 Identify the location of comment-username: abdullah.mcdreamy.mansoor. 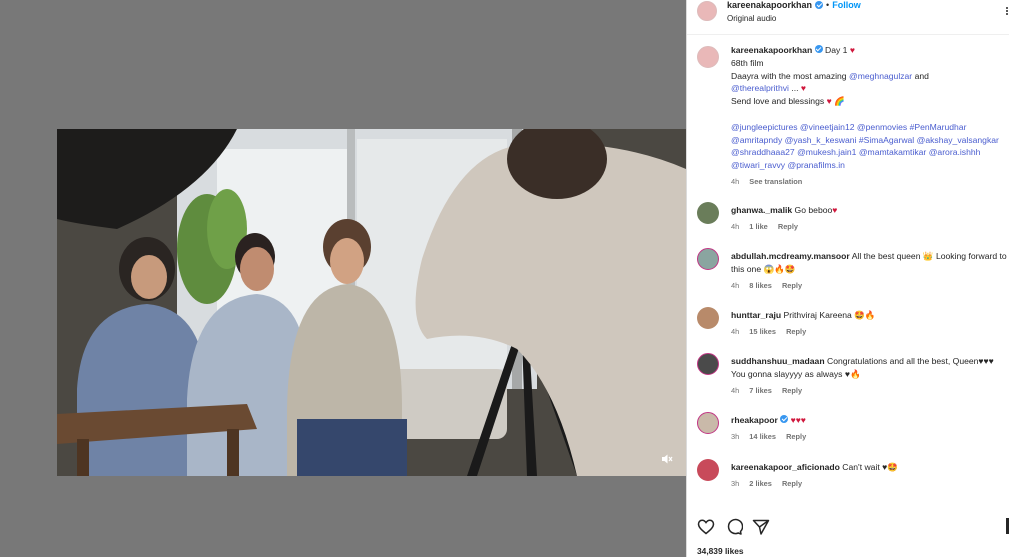
(790, 256).